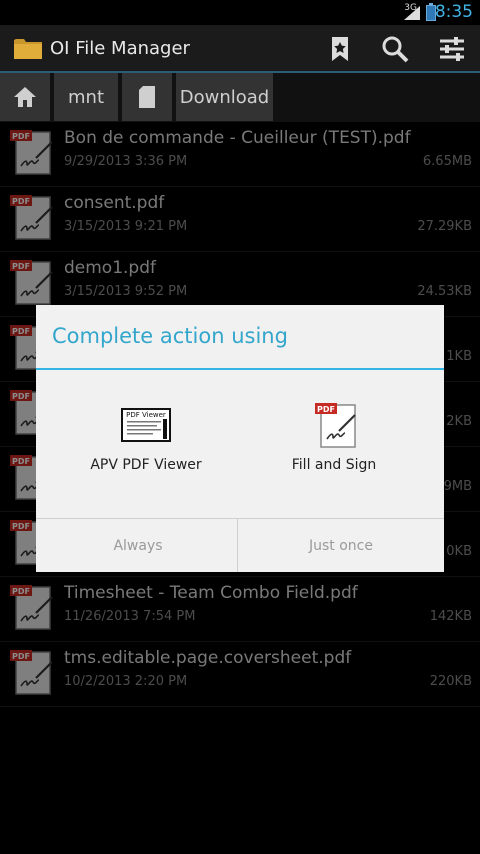 This screenshot has height=854, width=480. What do you see at coordinates (240, 49) in the screenshot?
I see `action-bar: OI File Manager` at bounding box center [240, 49].